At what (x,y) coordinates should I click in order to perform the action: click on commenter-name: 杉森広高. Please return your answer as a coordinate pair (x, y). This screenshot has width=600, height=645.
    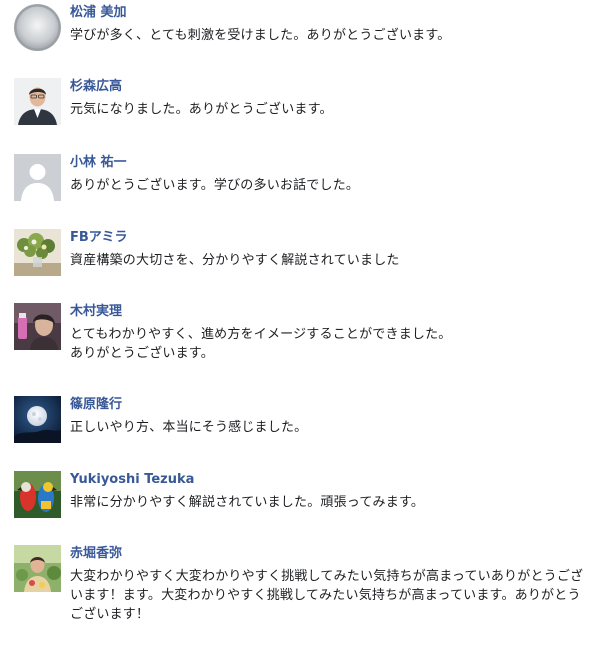
    Looking at the image, I should click on (331, 86).